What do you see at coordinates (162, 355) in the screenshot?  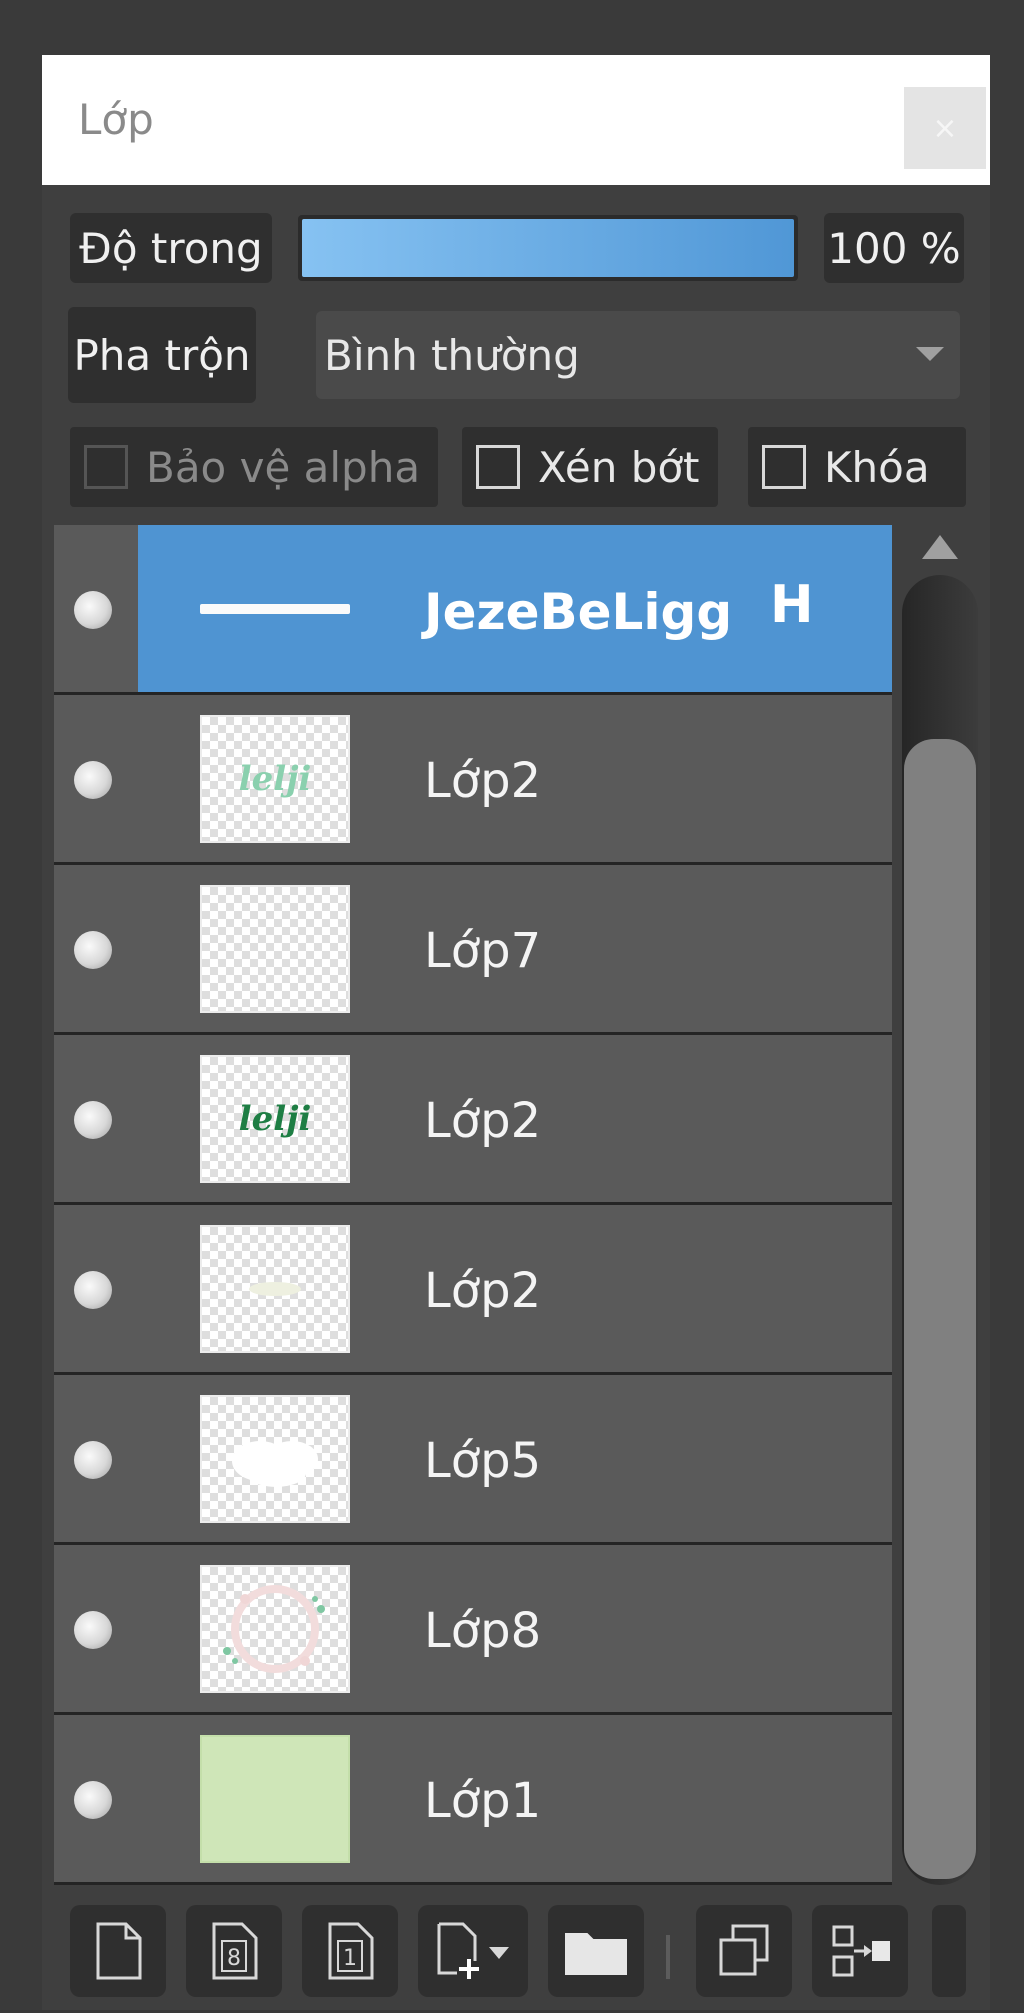 I see `blend-mode-label: Pha trộn` at bounding box center [162, 355].